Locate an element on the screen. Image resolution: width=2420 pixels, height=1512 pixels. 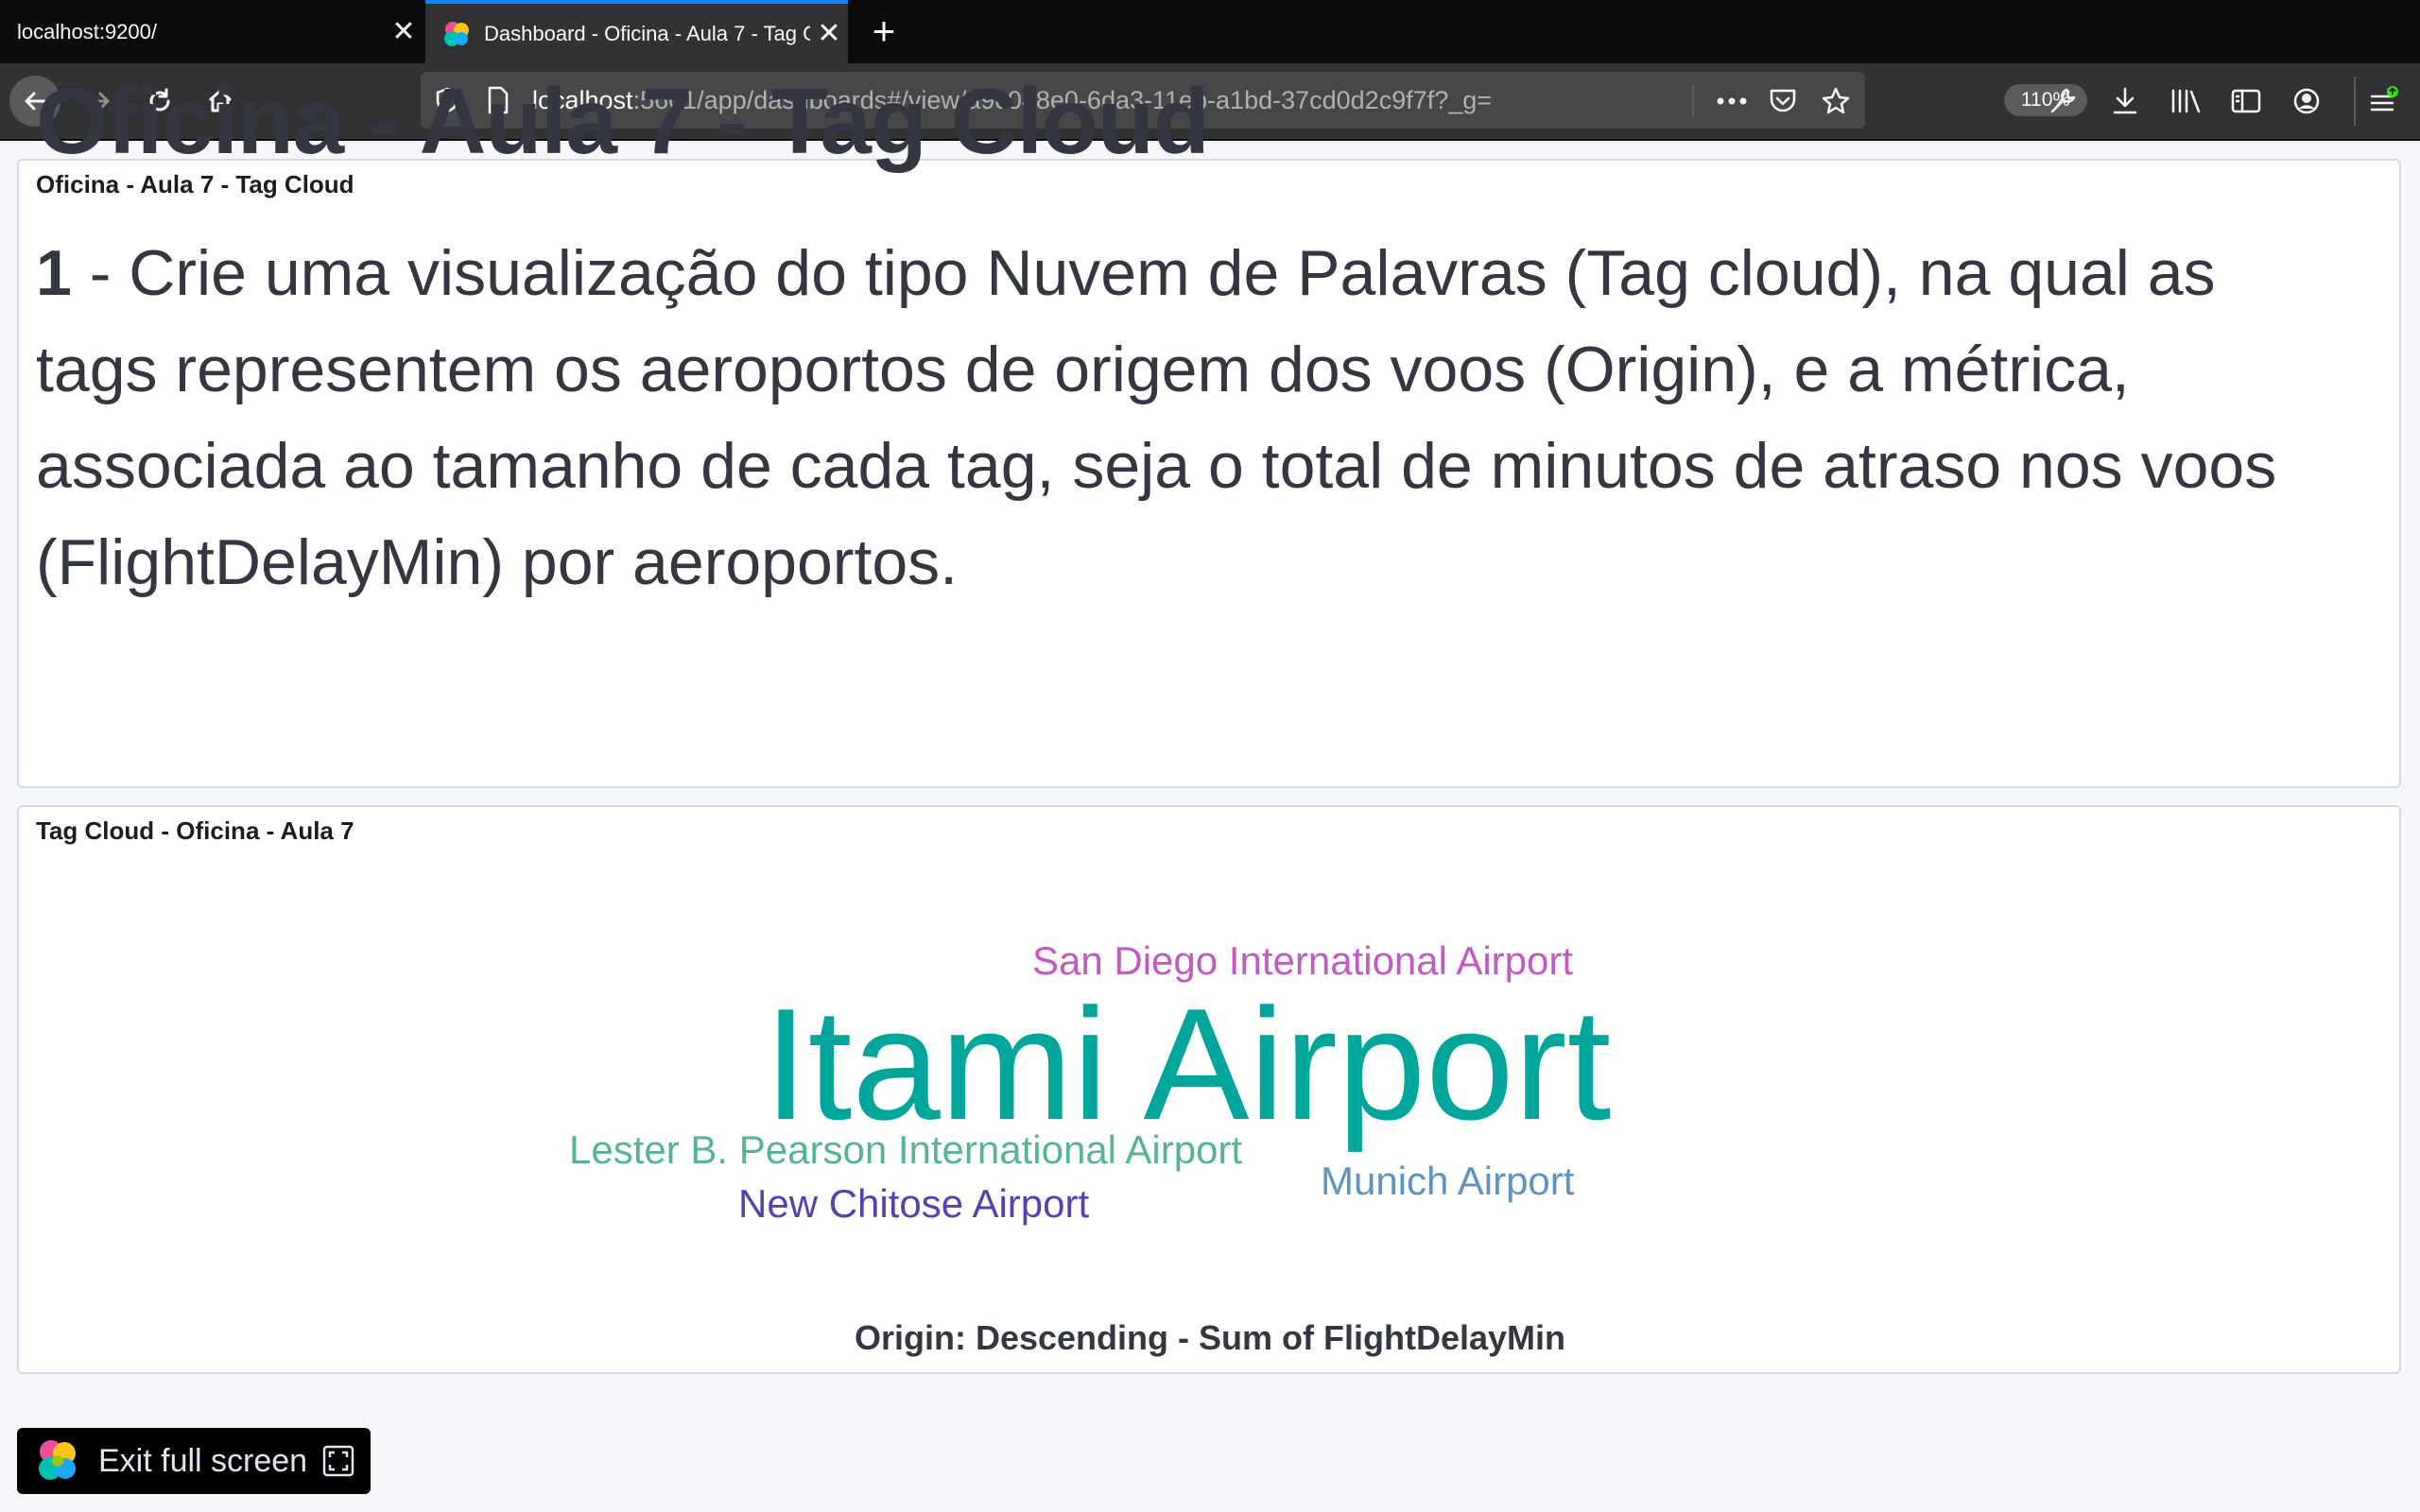
tab-localhost-9200: localhost:9200/ ✕ is located at coordinates (211, 31).